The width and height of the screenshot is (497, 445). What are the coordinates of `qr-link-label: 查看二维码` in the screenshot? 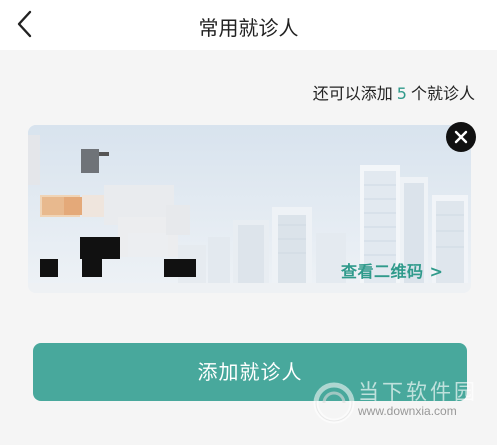 It's located at (382, 271).